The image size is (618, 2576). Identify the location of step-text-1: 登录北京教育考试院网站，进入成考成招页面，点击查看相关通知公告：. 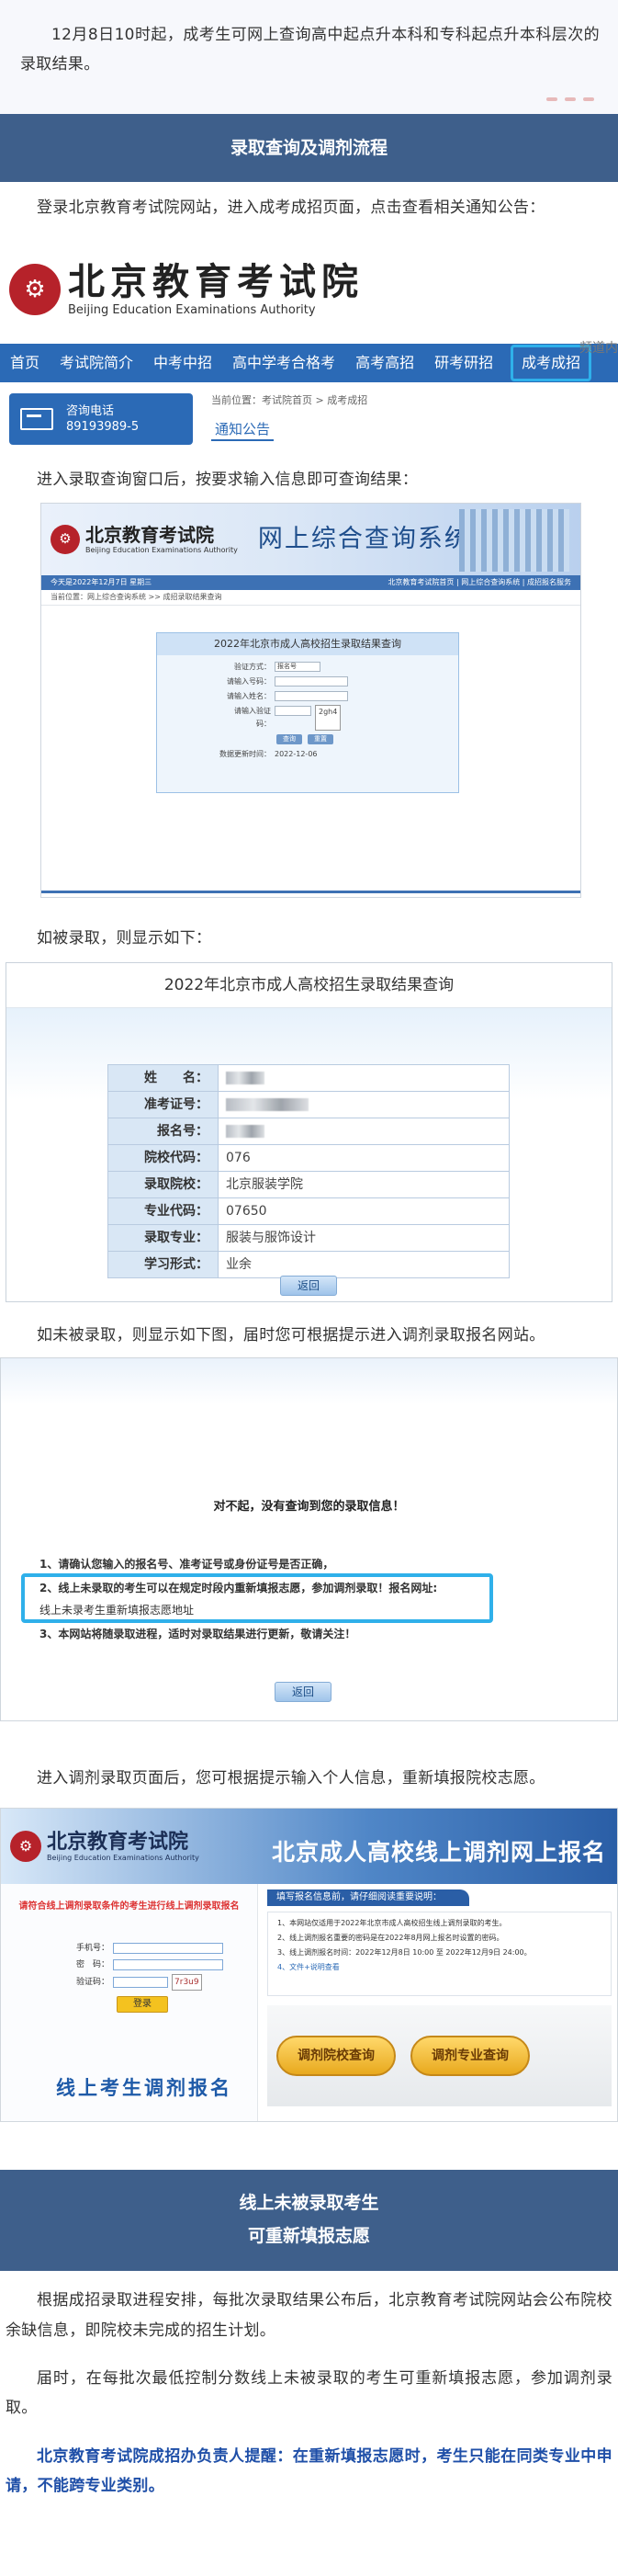
(291, 208).